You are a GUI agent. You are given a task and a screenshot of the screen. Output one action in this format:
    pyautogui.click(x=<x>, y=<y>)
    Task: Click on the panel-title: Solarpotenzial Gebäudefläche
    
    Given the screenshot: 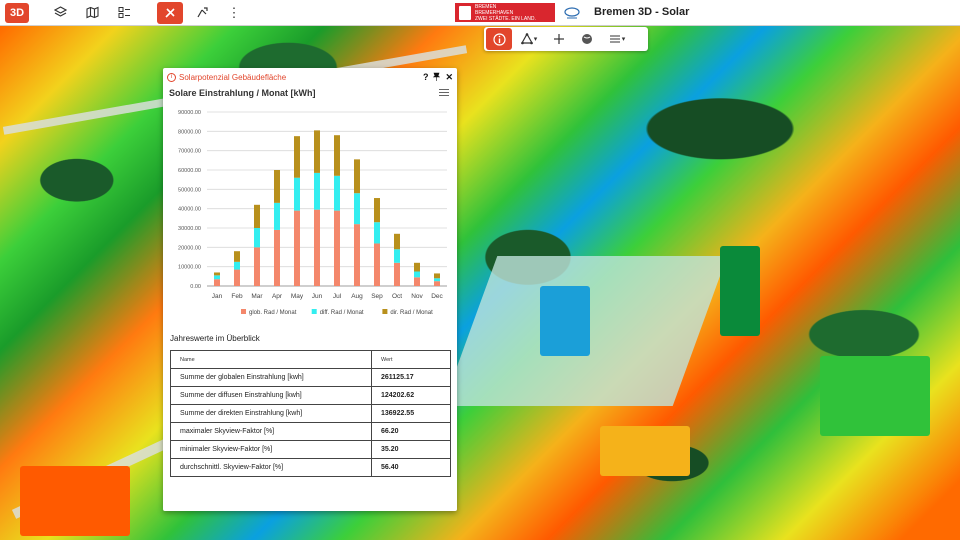 What is the action you would take?
    pyautogui.click(x=233, y=77)
    